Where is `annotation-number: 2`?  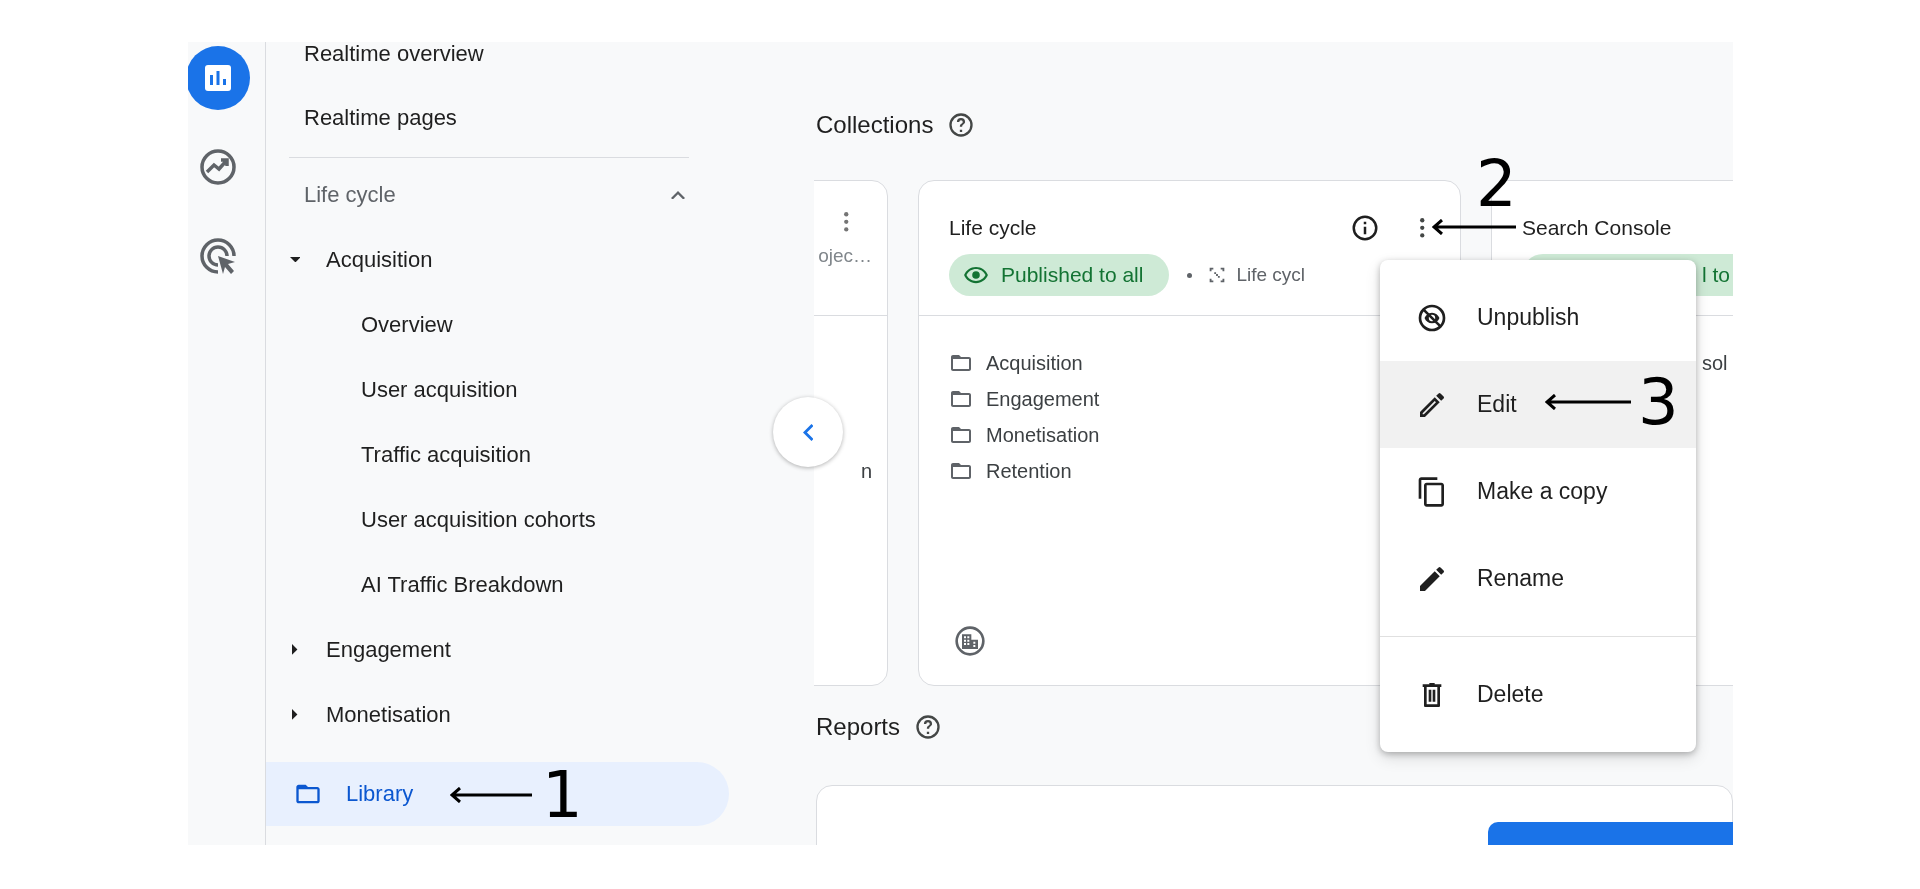
annotation-number: 2 is located at coordinates (1496, 184).